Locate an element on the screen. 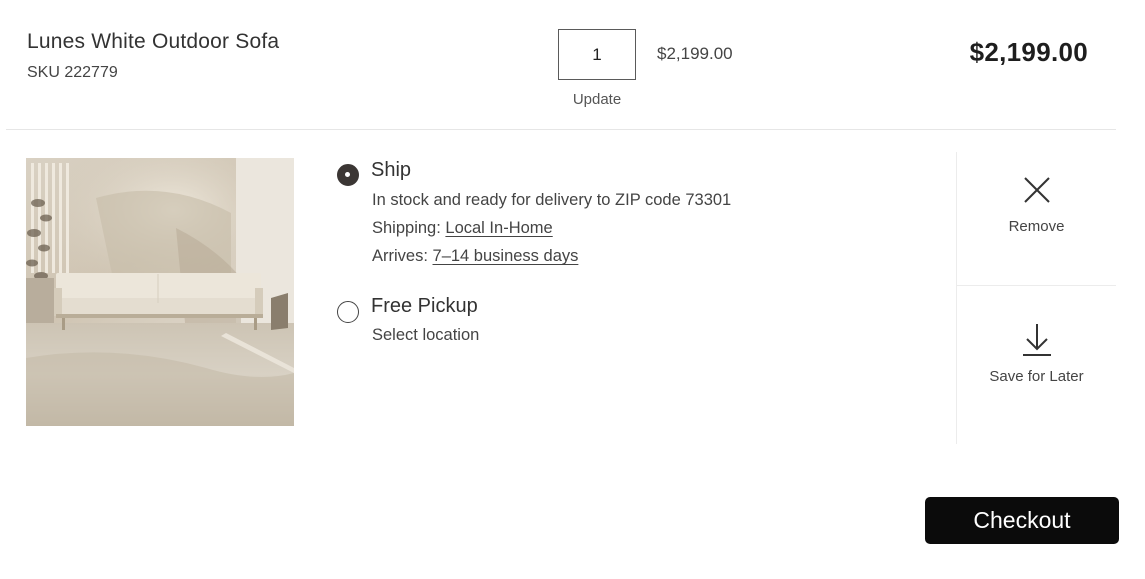 The image size is (1145, 579). shipping-method-line: Shipping: Local In-Home is located at coordinates (462, 228).